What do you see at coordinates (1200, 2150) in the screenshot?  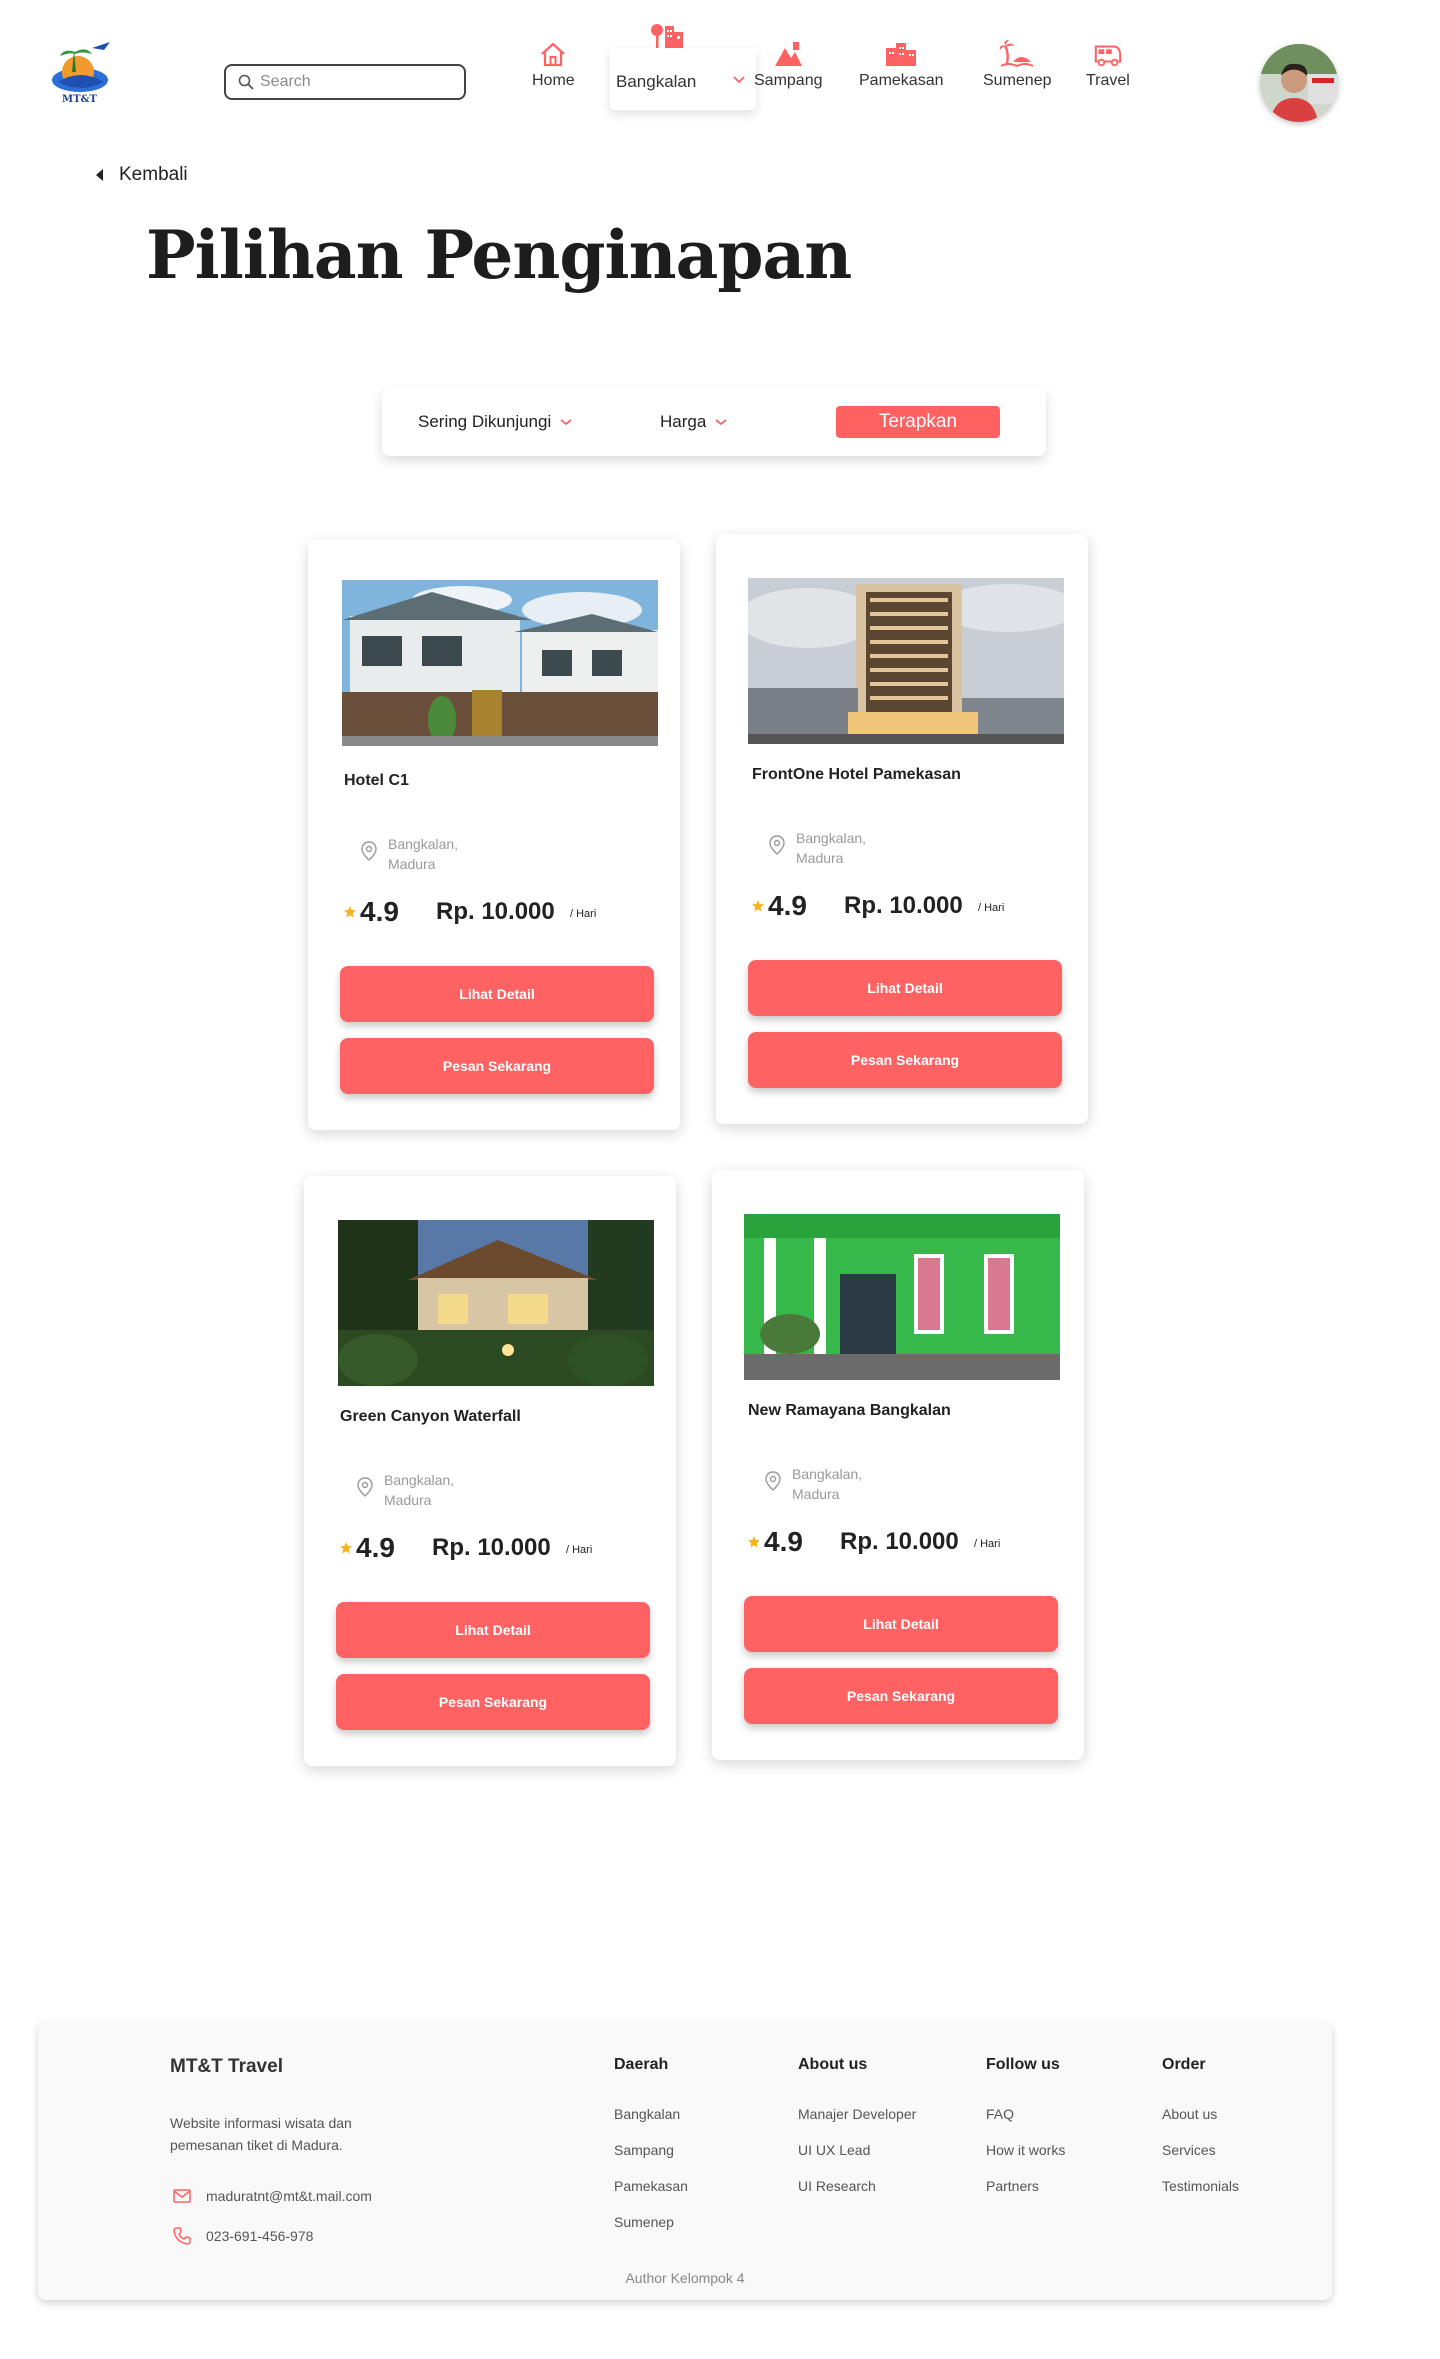 I see `footer-link: Services` at bounding box center [1200, 2150].